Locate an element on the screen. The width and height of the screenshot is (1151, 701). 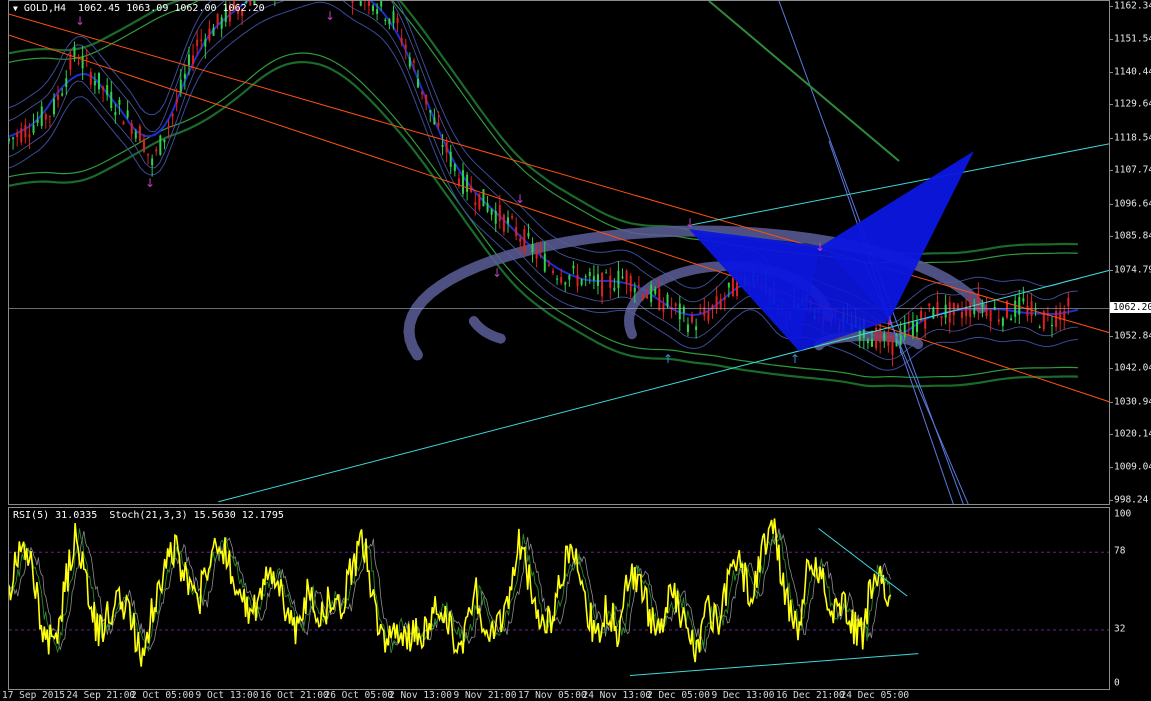
time-tick-label: 2 Dec 05:00 is located at coordinates (678, 695).